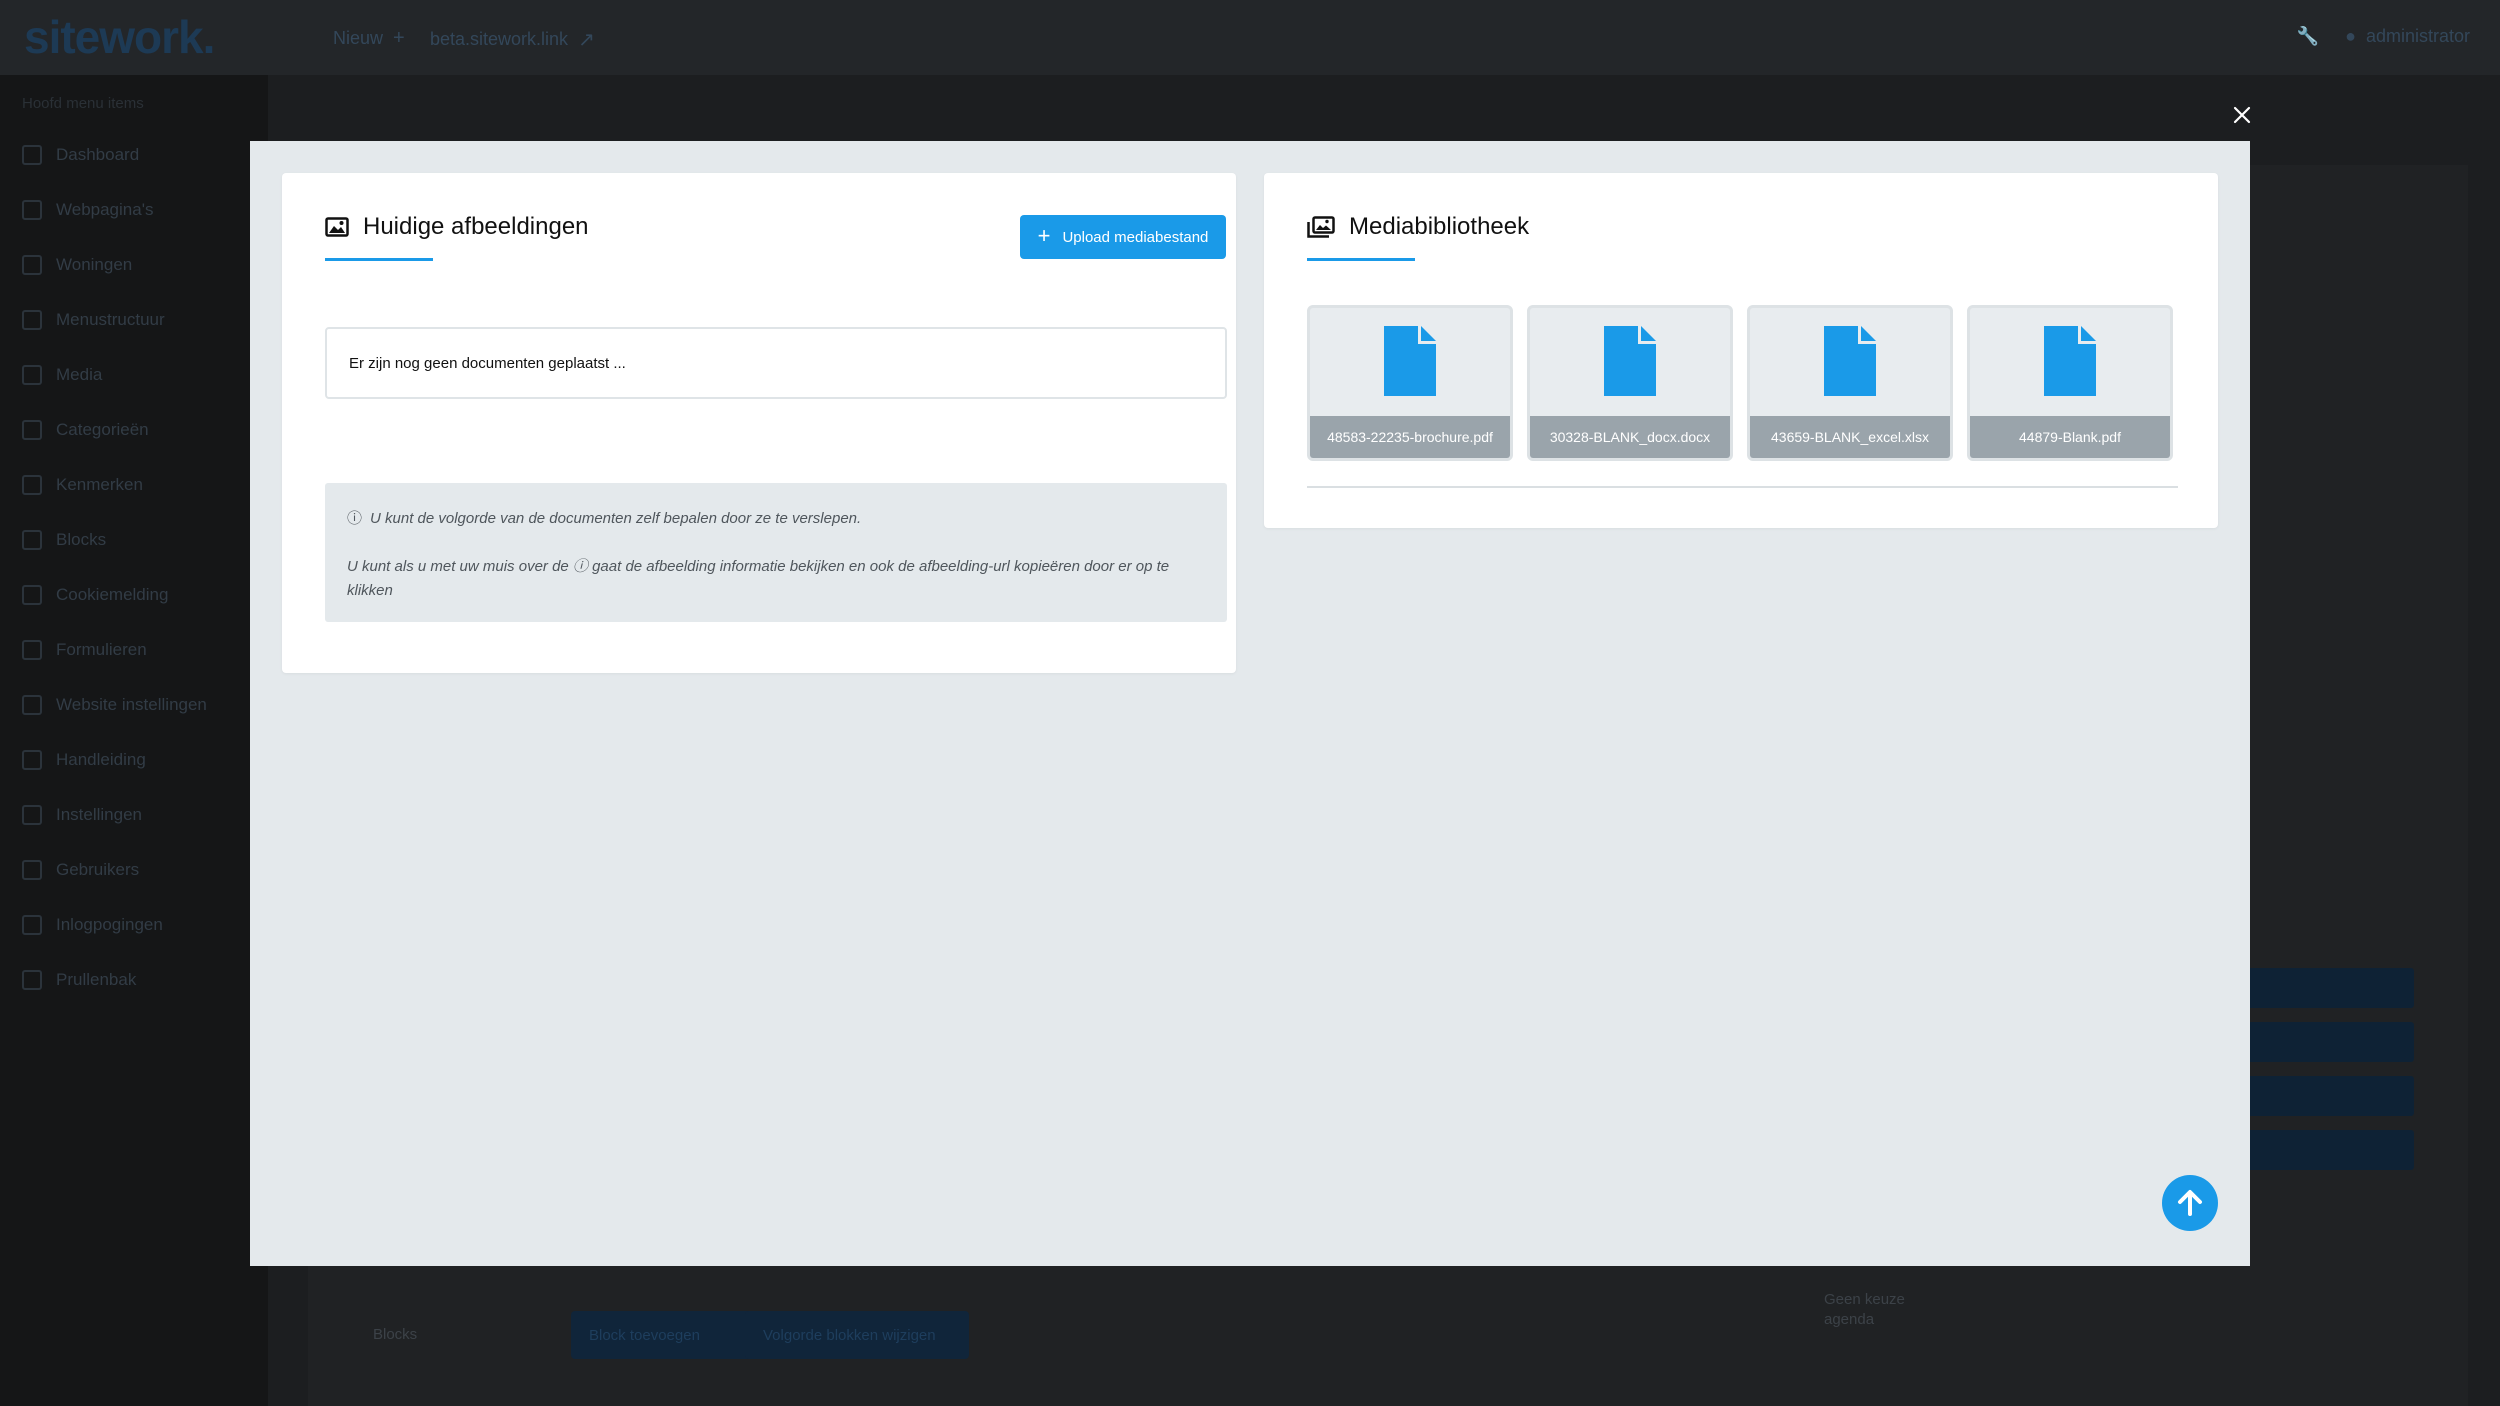 Image resolution: width=2500 pixels, height=1406 pixels. Describe the element at coordinates (94, 264) in the screenshot. I see `sidebar-item-label: Woningen` at that location.